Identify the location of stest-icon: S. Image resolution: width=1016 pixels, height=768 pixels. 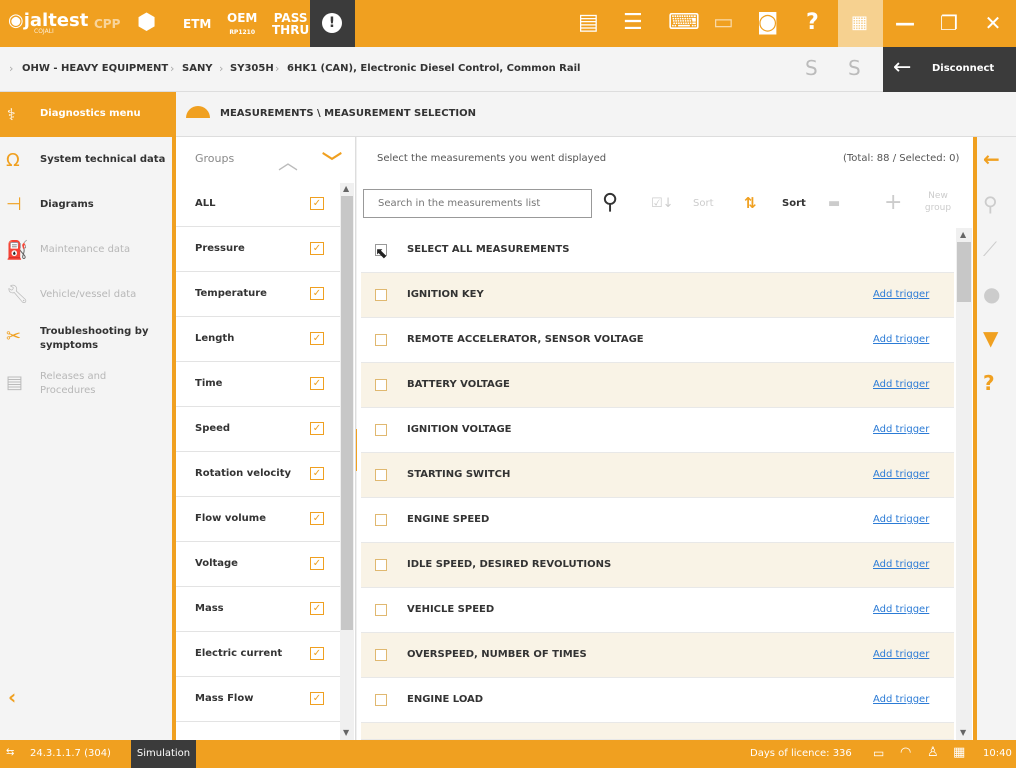
(811, 68).